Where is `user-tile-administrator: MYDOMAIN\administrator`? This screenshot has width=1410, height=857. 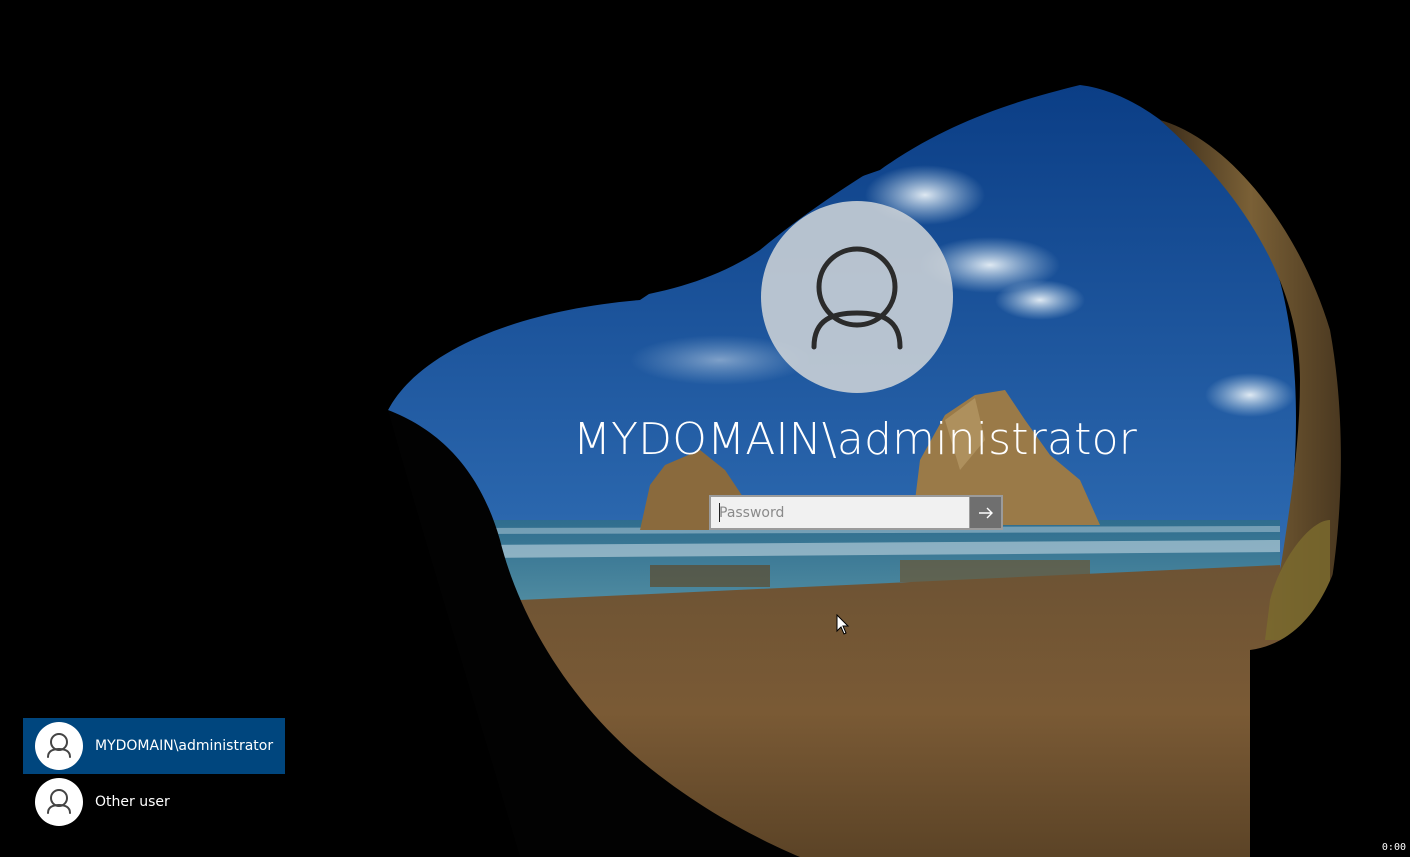
user-tile-administrator: MYDOMAIN\administrator is located at coordinates (154, 746).